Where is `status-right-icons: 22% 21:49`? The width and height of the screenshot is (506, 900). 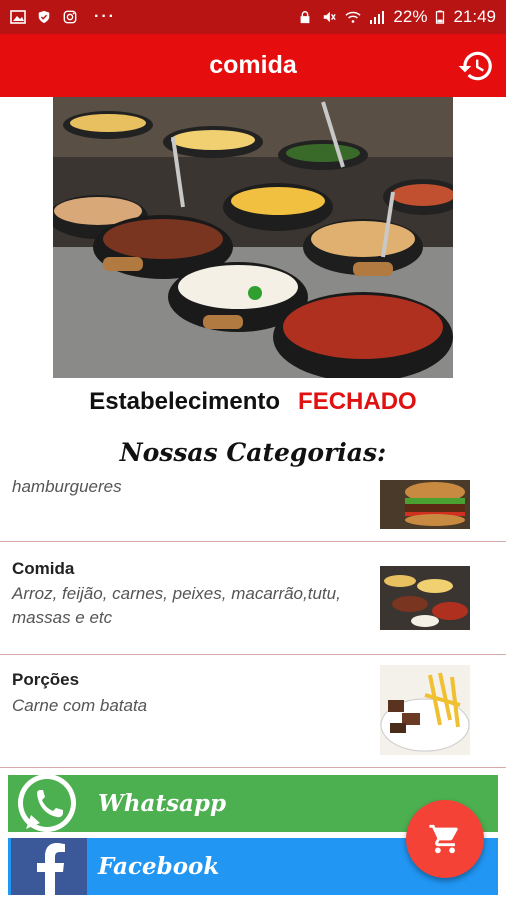
status-right-icons: 22% 21:49 is located at coordinates (396, 17).